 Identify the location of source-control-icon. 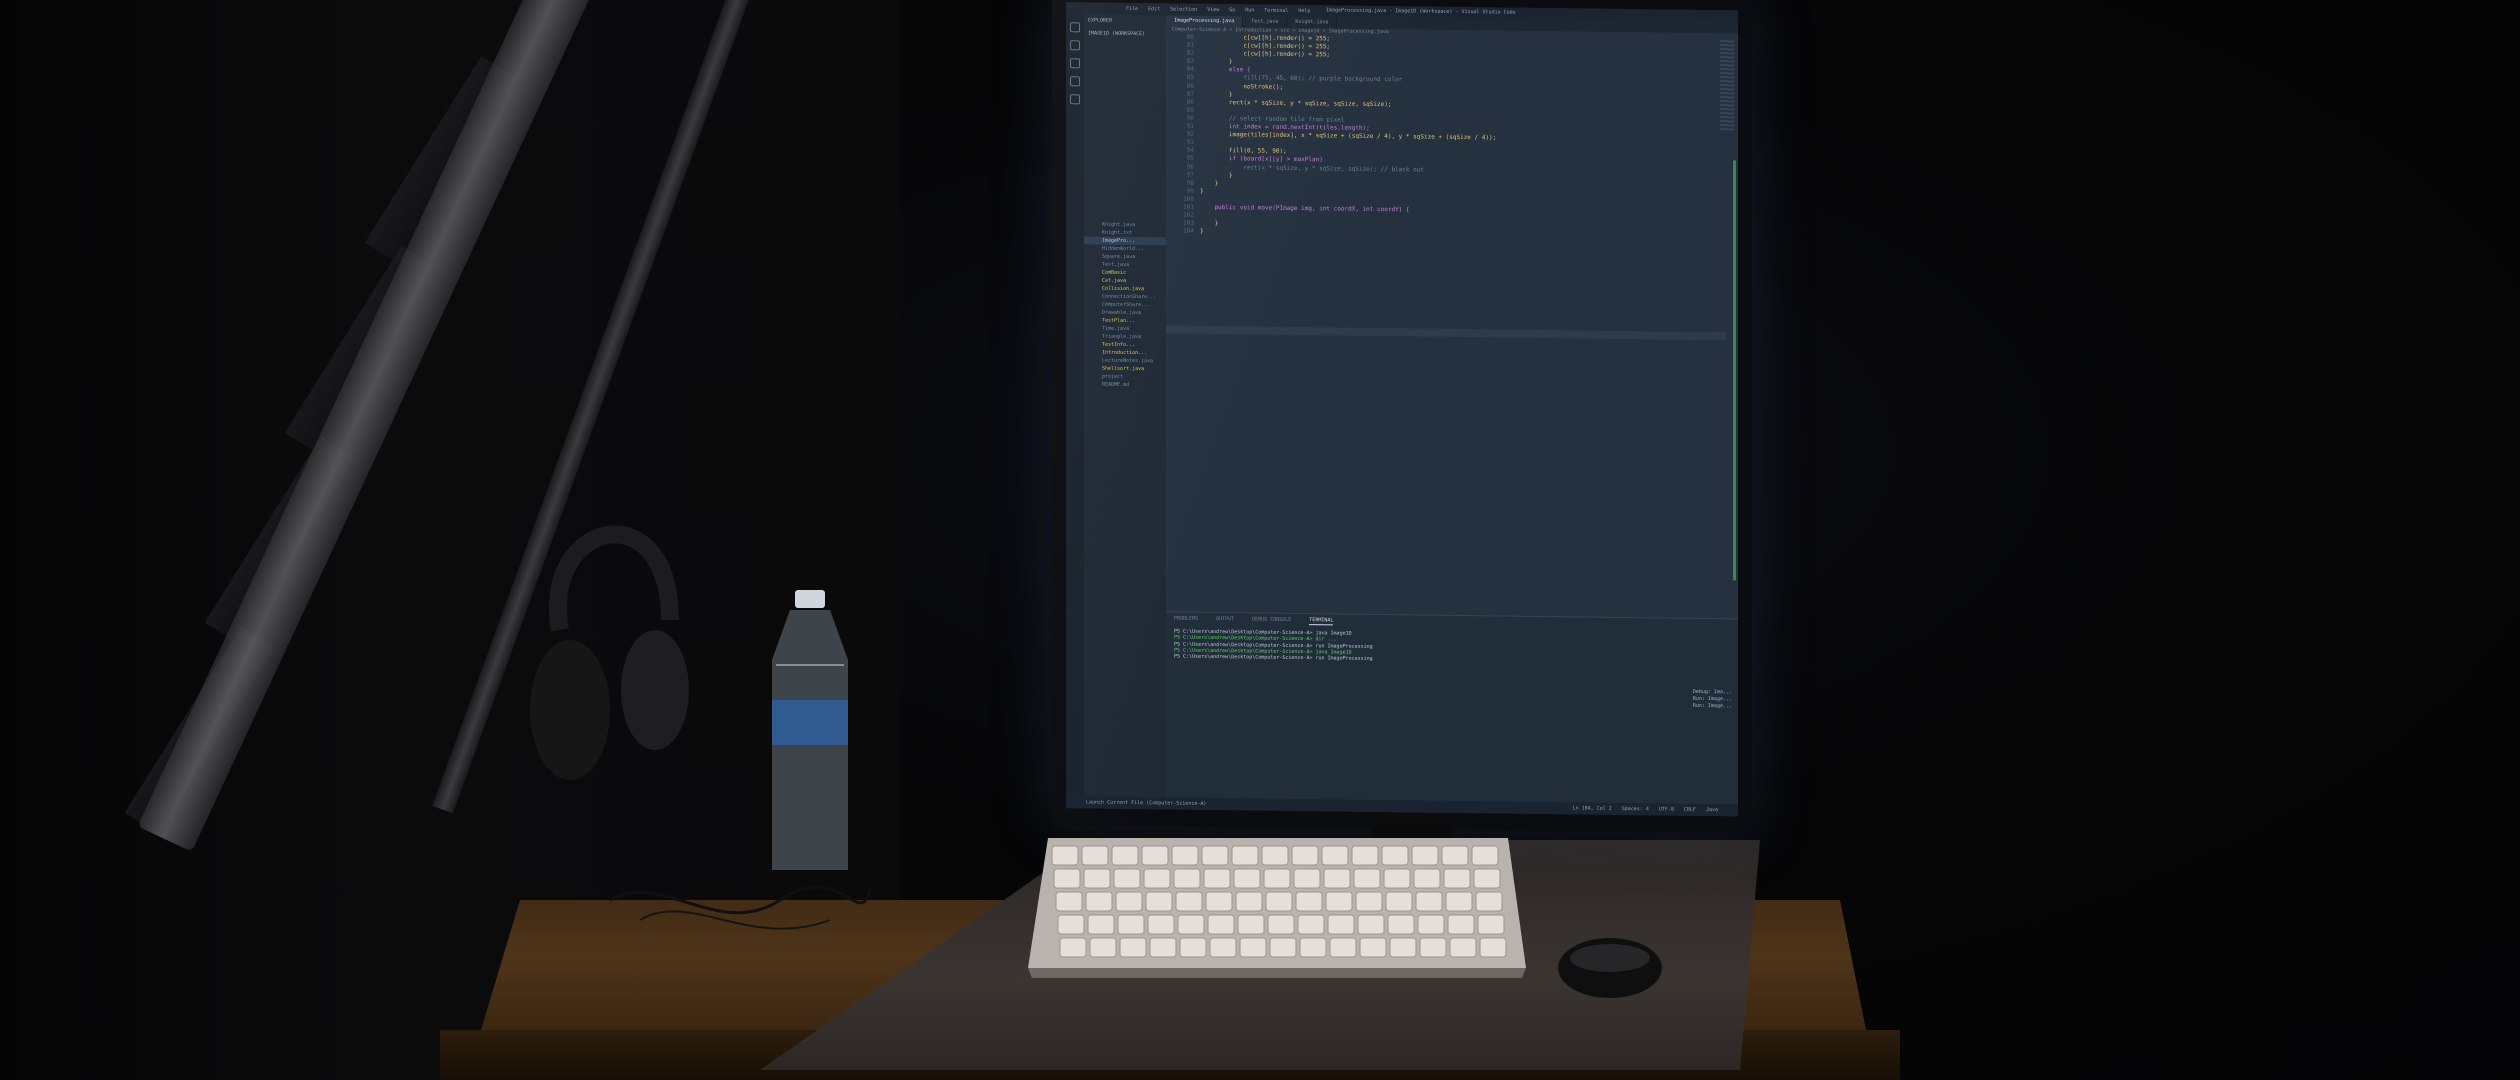
(1075, 63).